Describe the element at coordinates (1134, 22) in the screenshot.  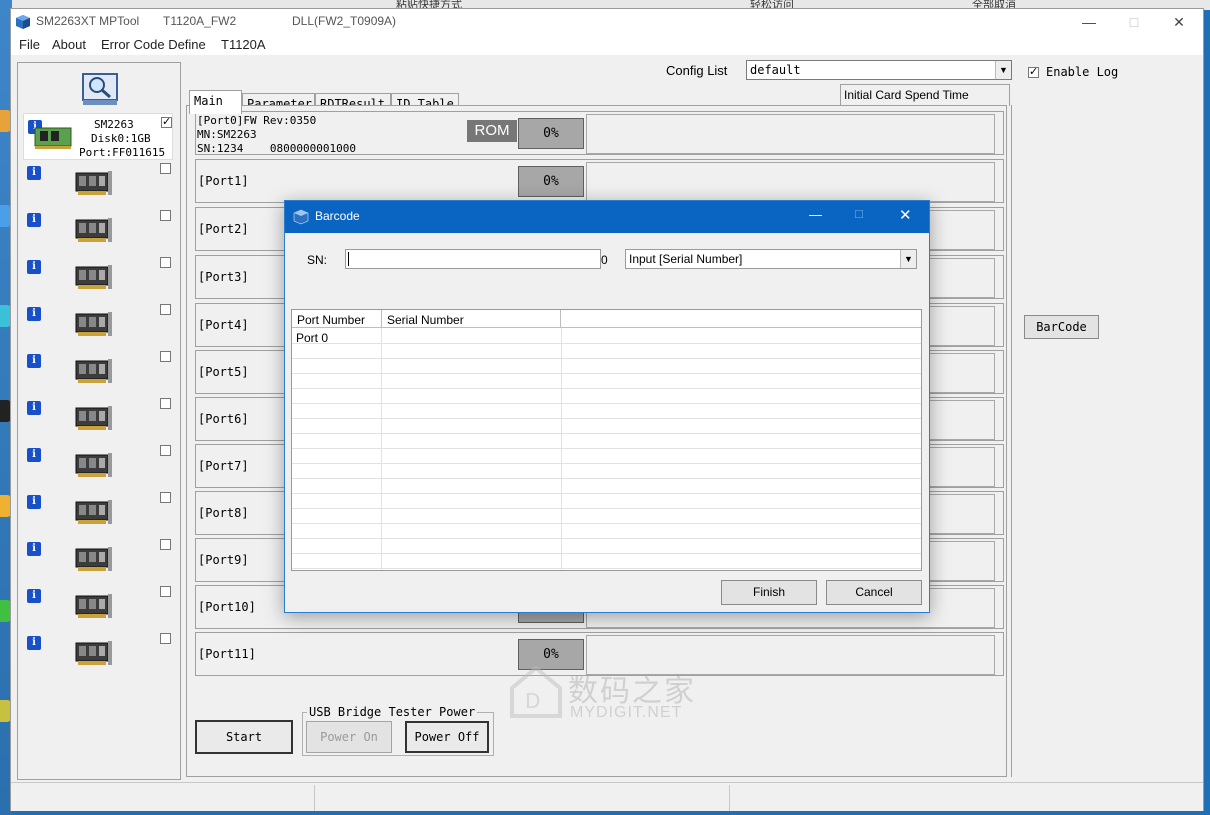
I see `maximize-button: □` at that location.